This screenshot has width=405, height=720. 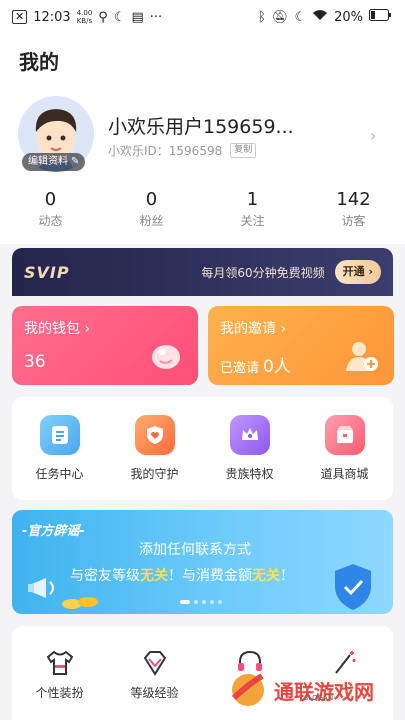 I want to click on diamond-icon, so click(x=154, y=663).